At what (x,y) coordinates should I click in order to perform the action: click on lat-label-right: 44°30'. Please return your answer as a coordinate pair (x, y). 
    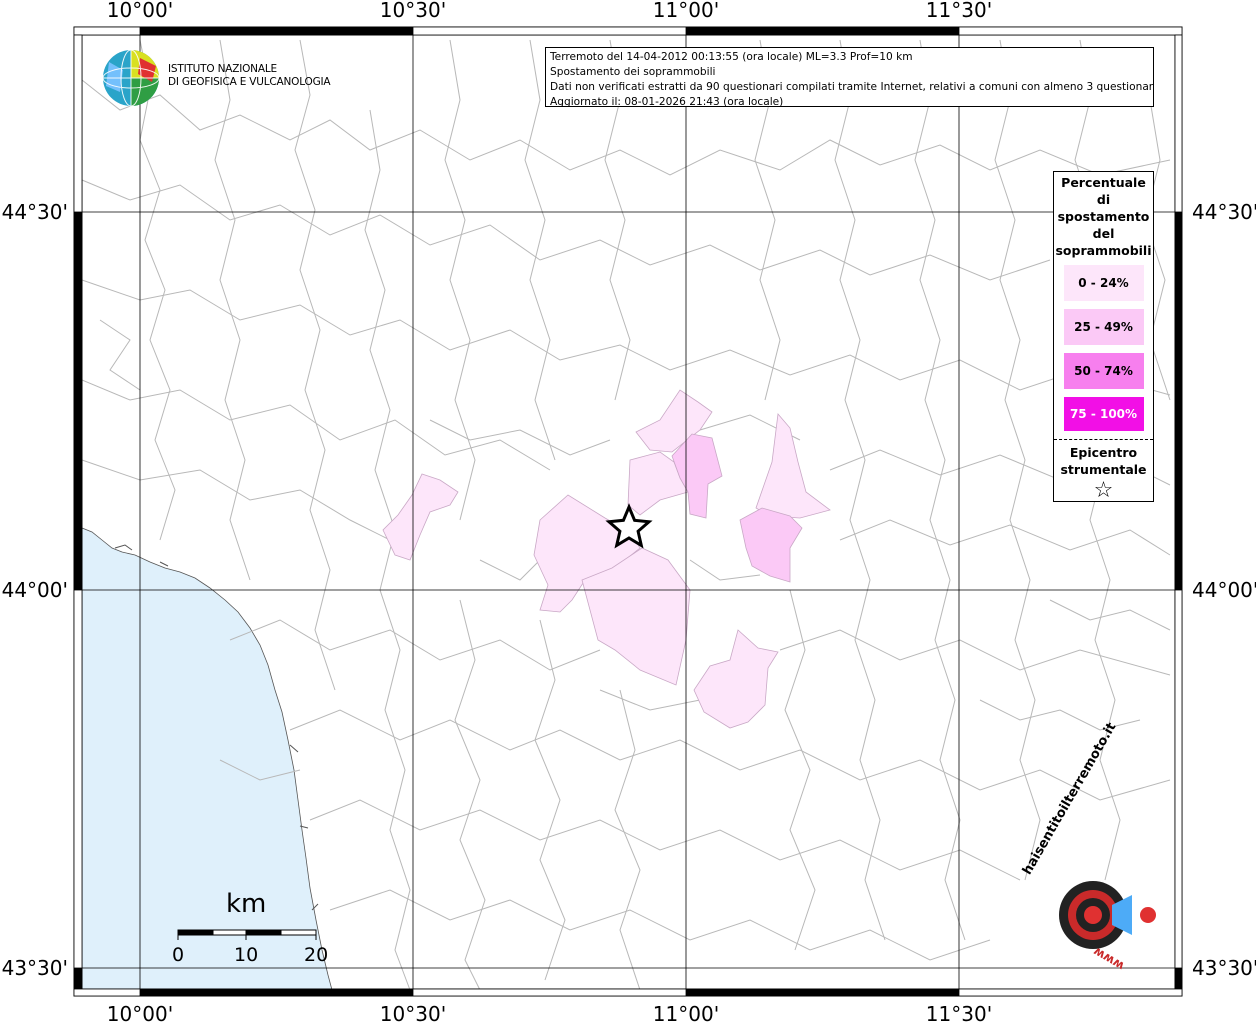
    Looking at the image, I should click on (1224, 212).